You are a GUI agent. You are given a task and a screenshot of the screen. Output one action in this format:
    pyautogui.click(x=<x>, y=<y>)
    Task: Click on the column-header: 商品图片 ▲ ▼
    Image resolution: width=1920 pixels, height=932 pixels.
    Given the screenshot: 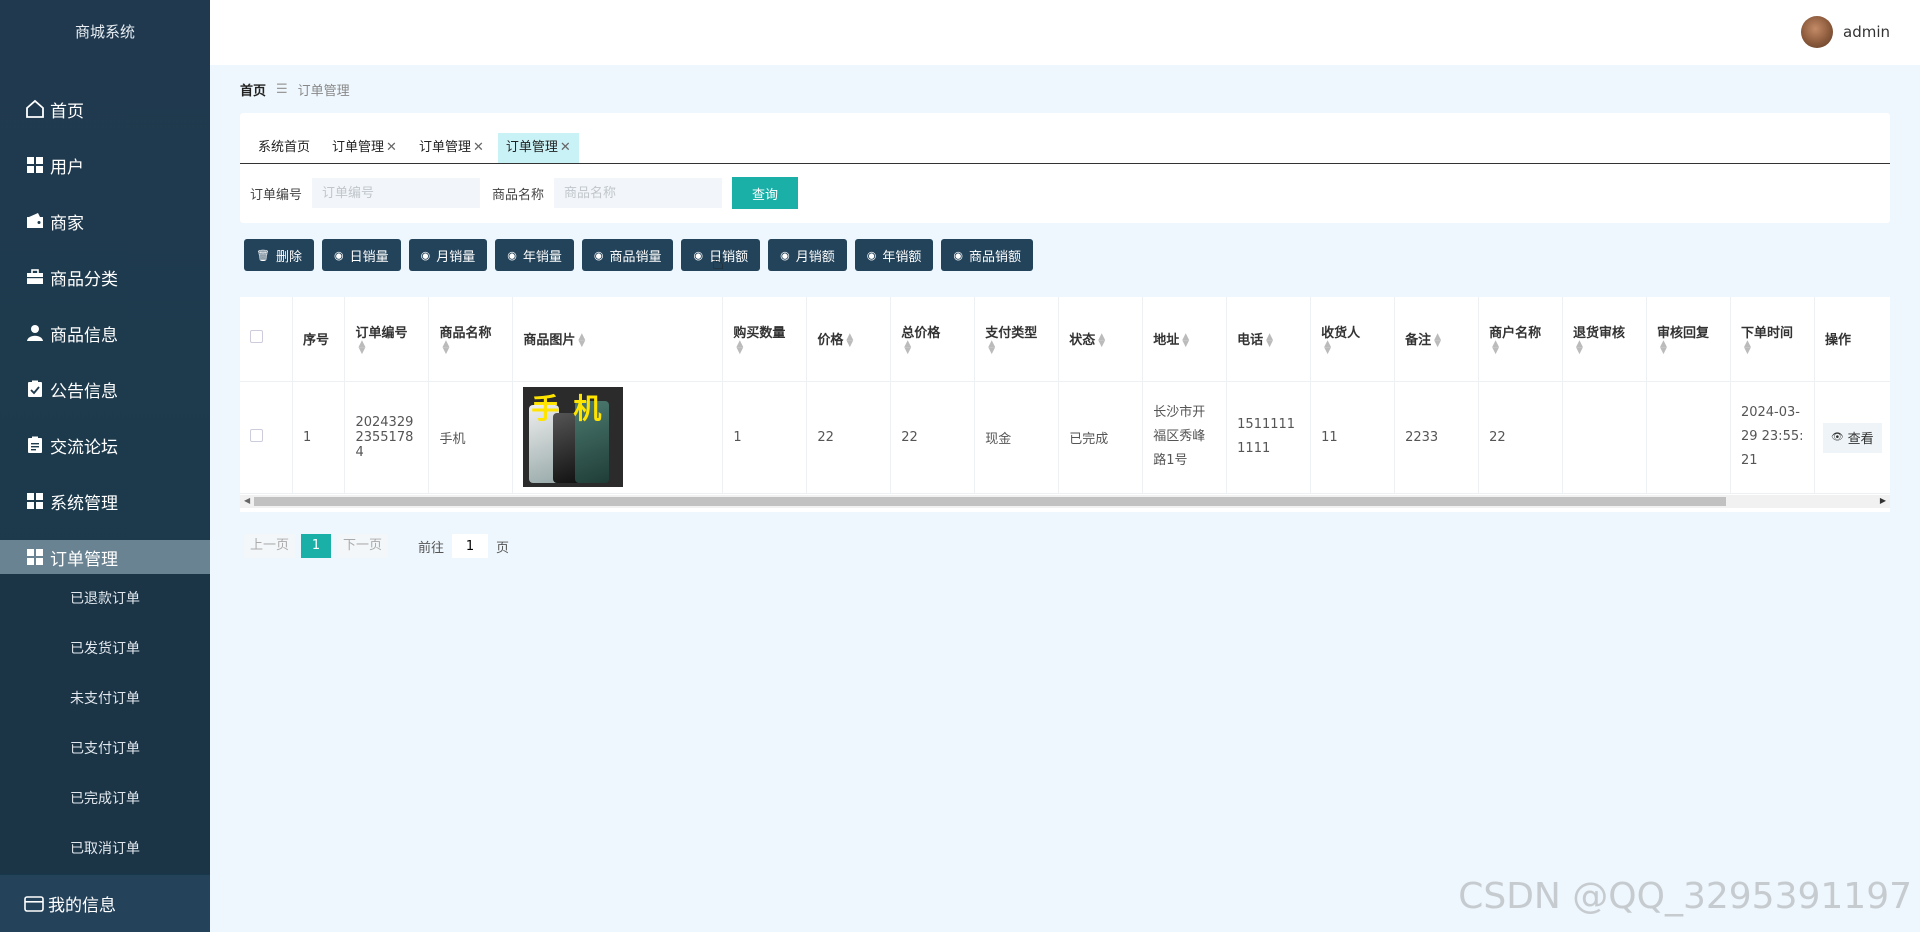 What is the action you would take?
    pyautogui.click(x=618, y=339)
    